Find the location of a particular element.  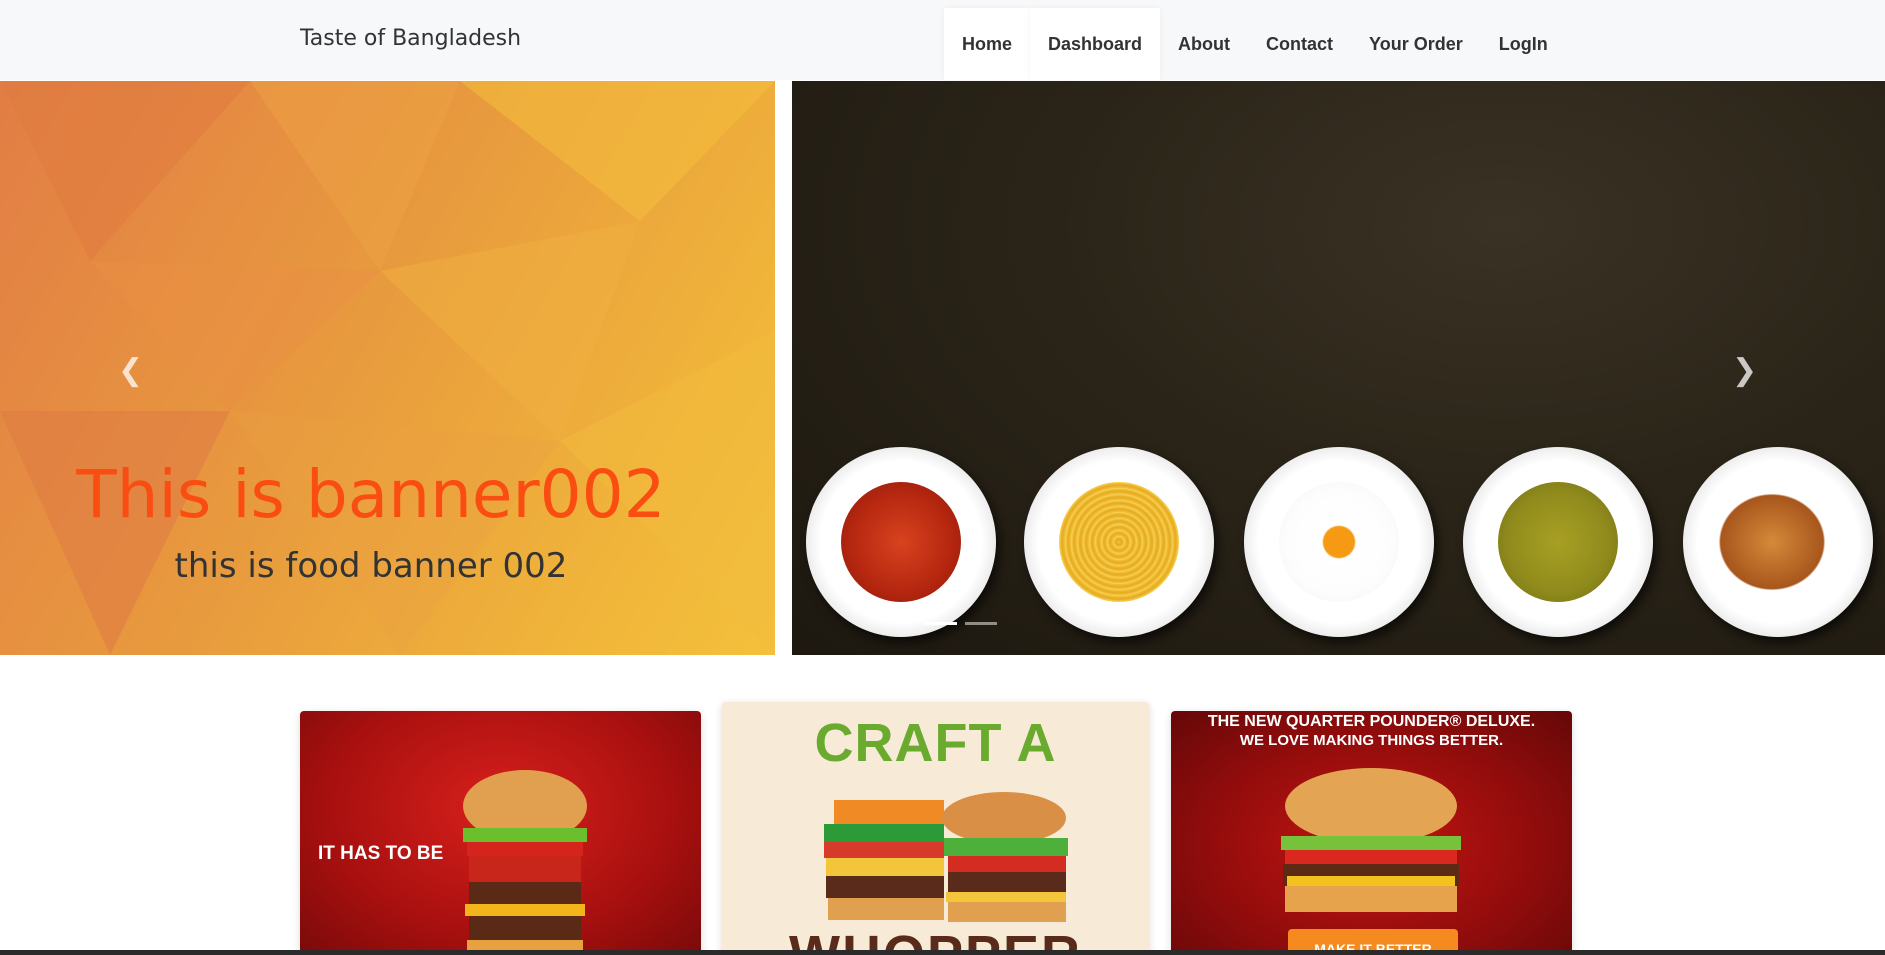

brand-logo: Taste of Bangladesh is located at coordinates (410, 38).